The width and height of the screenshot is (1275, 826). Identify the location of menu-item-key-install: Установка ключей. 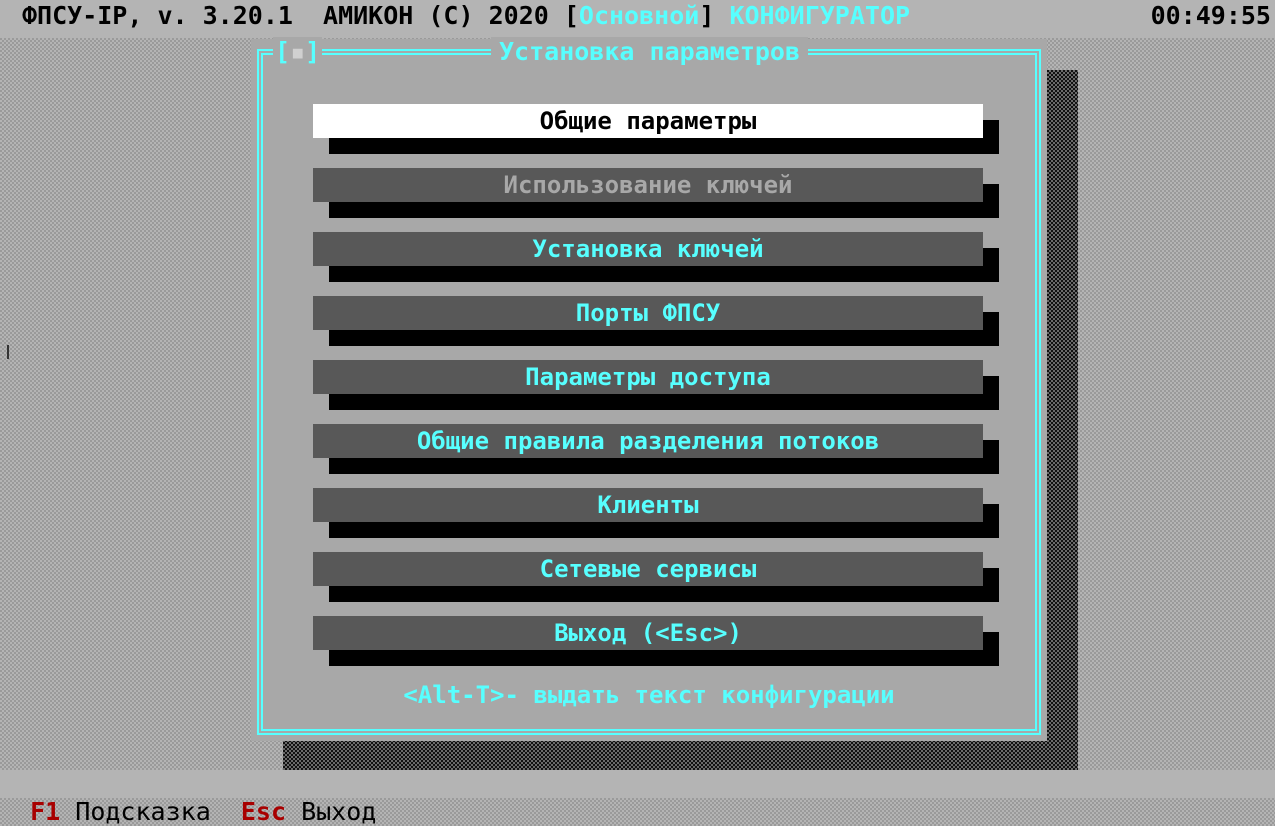
(656, 257).